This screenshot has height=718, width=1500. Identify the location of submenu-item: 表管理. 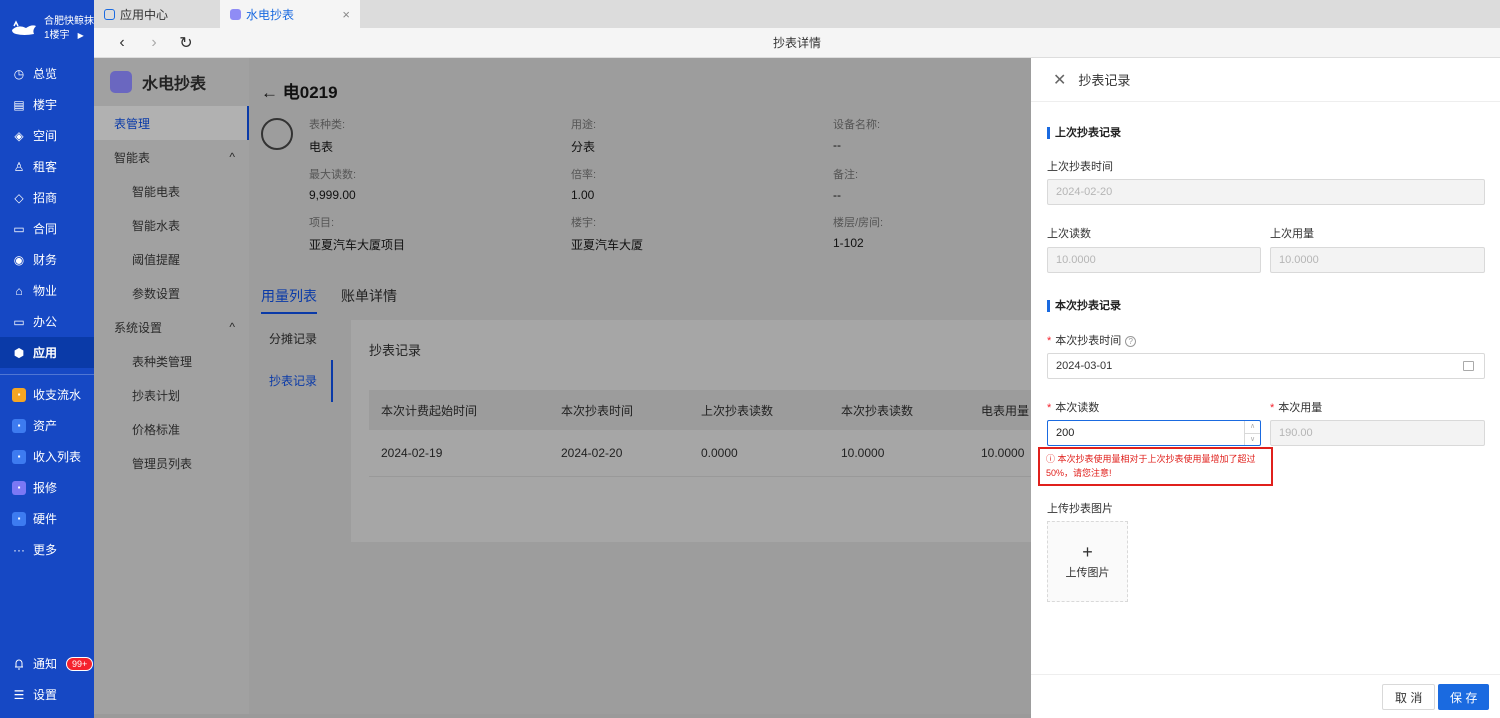
(171, 123).